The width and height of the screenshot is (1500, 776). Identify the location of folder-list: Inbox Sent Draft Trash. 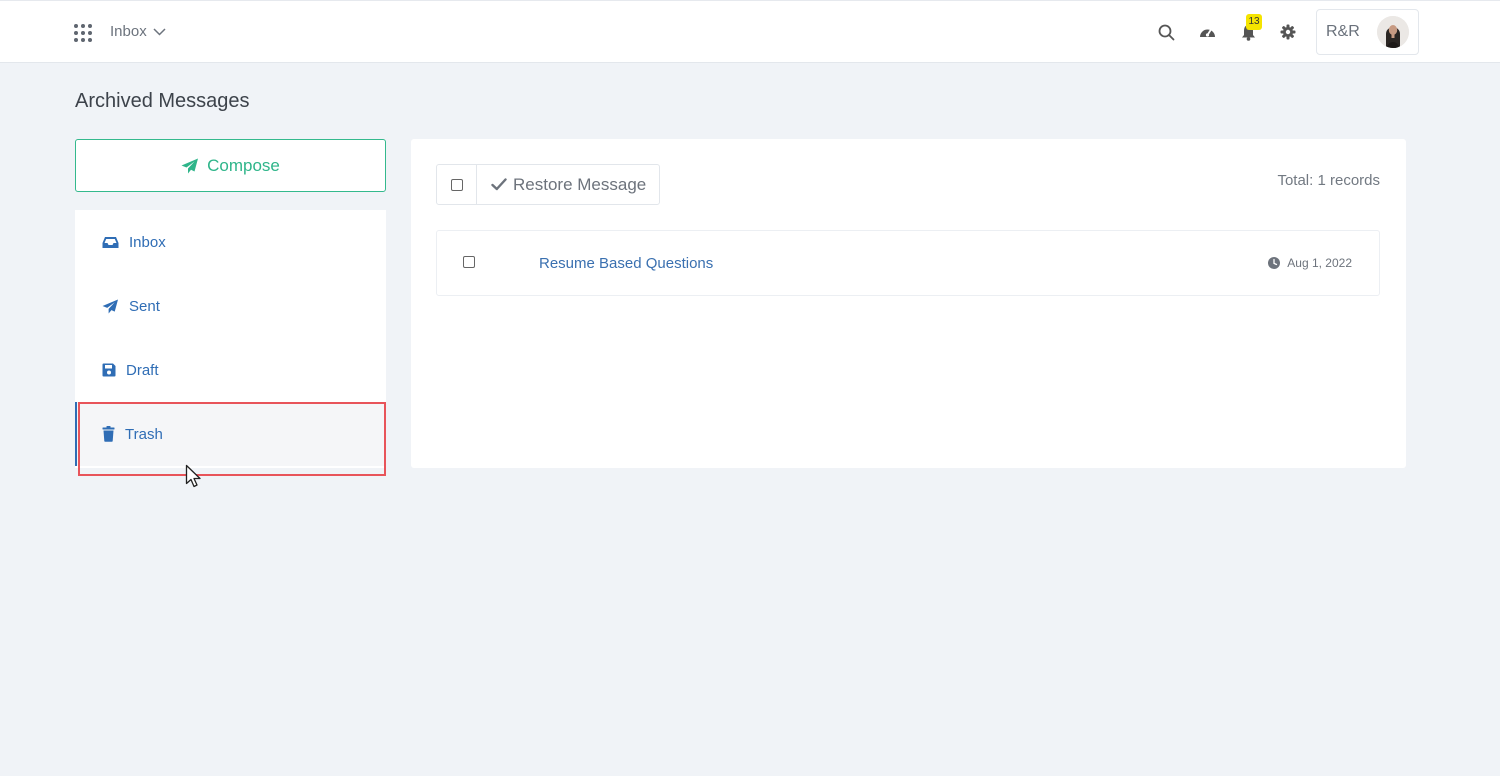
(230, 339).